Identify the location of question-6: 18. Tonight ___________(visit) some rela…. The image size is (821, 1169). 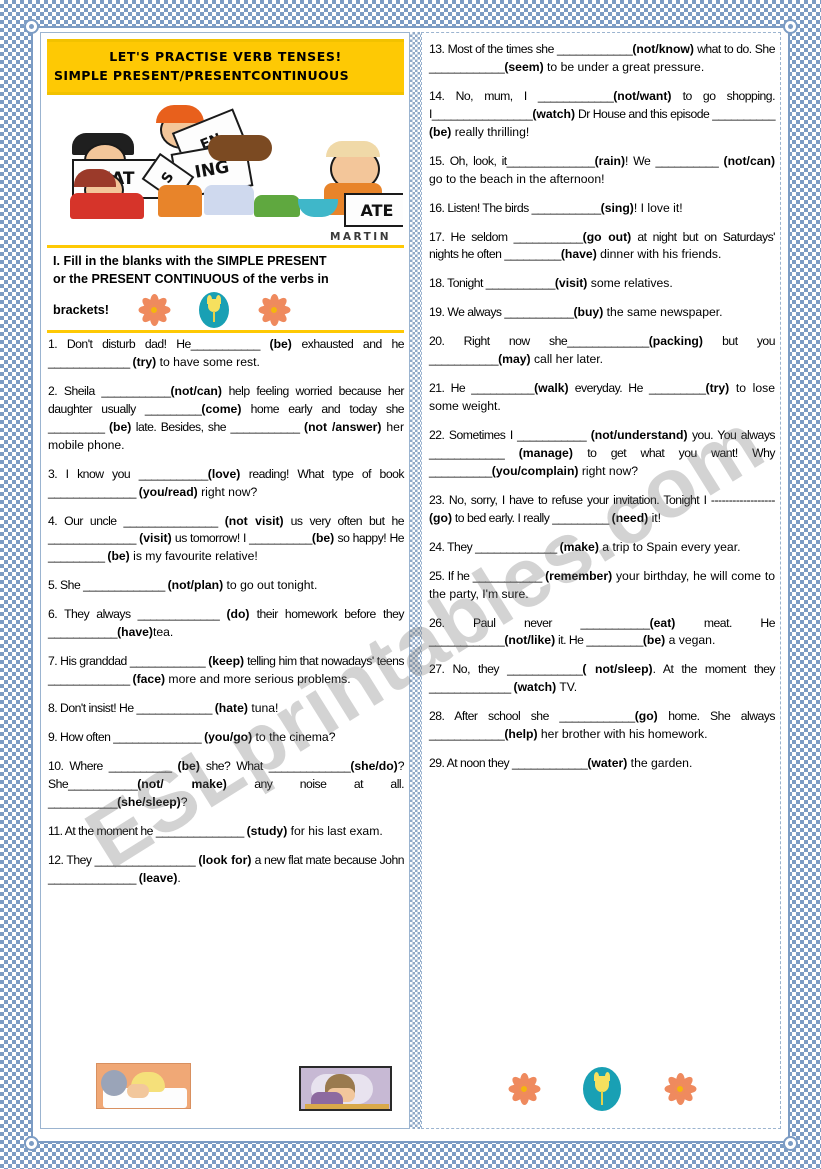
(551, 283).